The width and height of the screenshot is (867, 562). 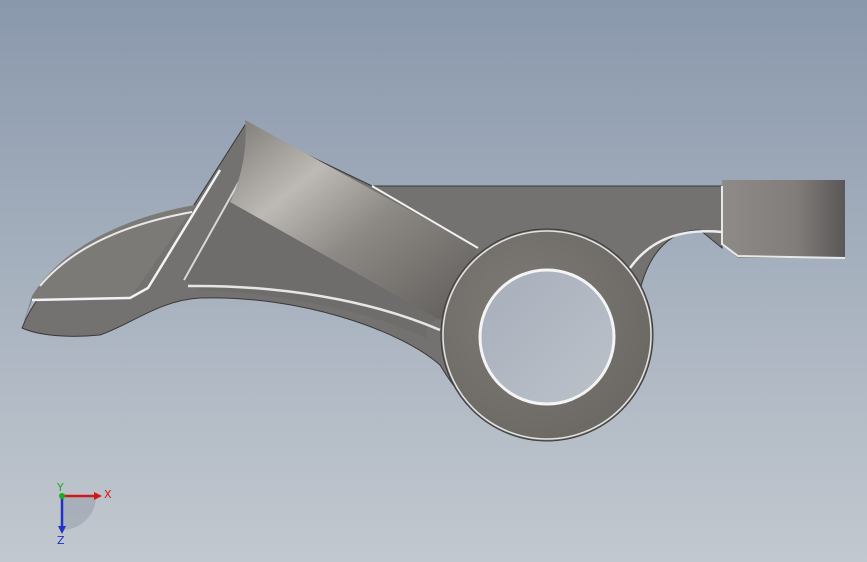 I want to click on y-axis-label: Y, so click(x=60, y=487).